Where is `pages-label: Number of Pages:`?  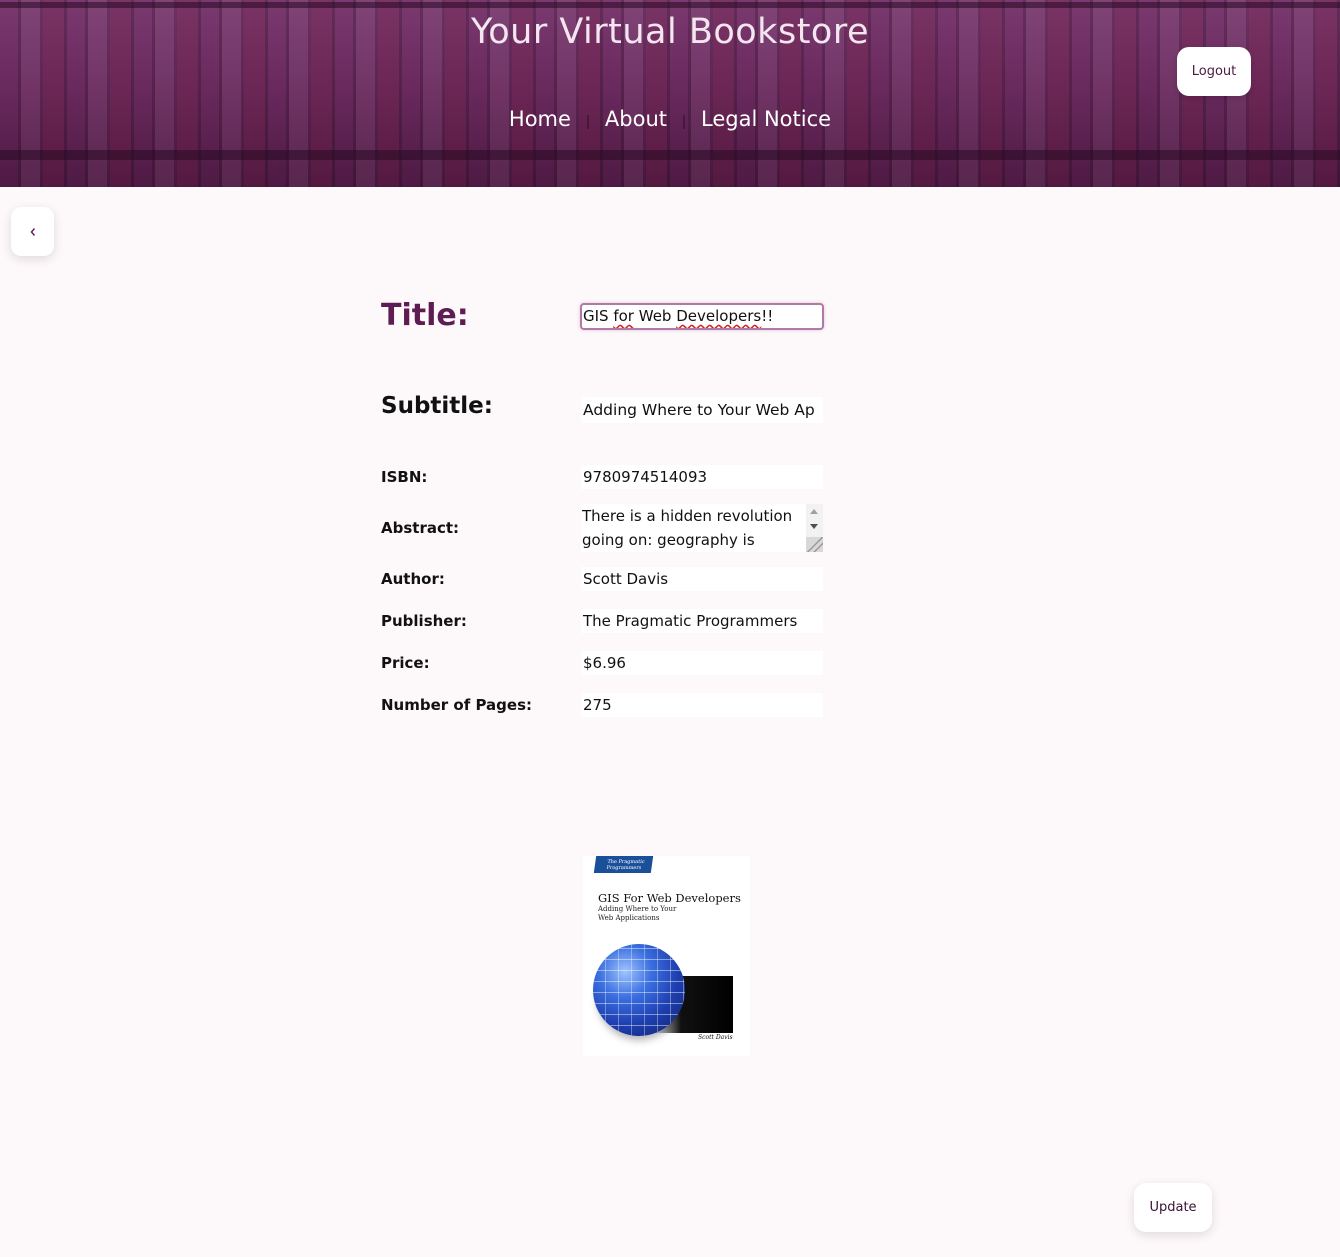
pages-label: Number of Pages: is located at coordinates (456, 705).